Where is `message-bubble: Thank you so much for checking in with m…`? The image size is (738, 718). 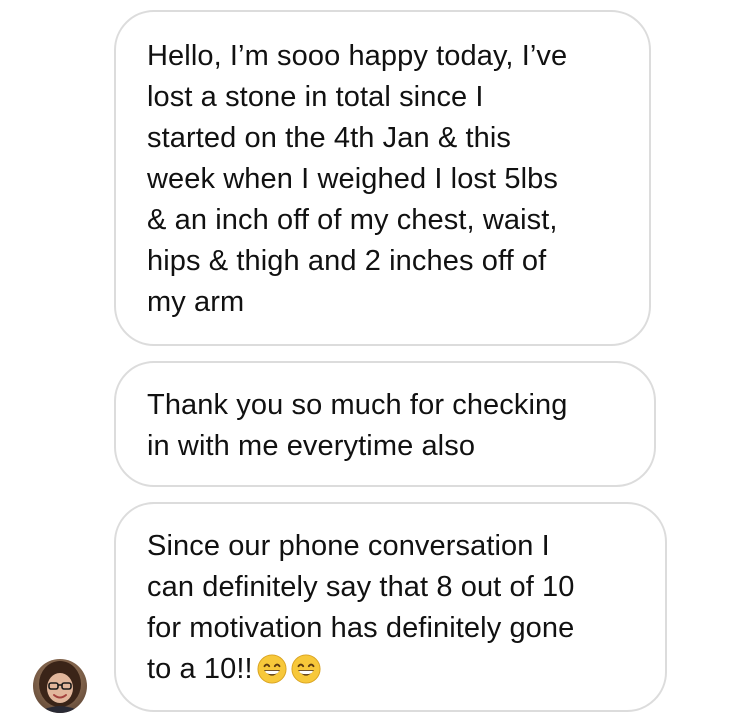 message-bubble: Thank you so much for checking in with m… is located at coordinates (385, 424).